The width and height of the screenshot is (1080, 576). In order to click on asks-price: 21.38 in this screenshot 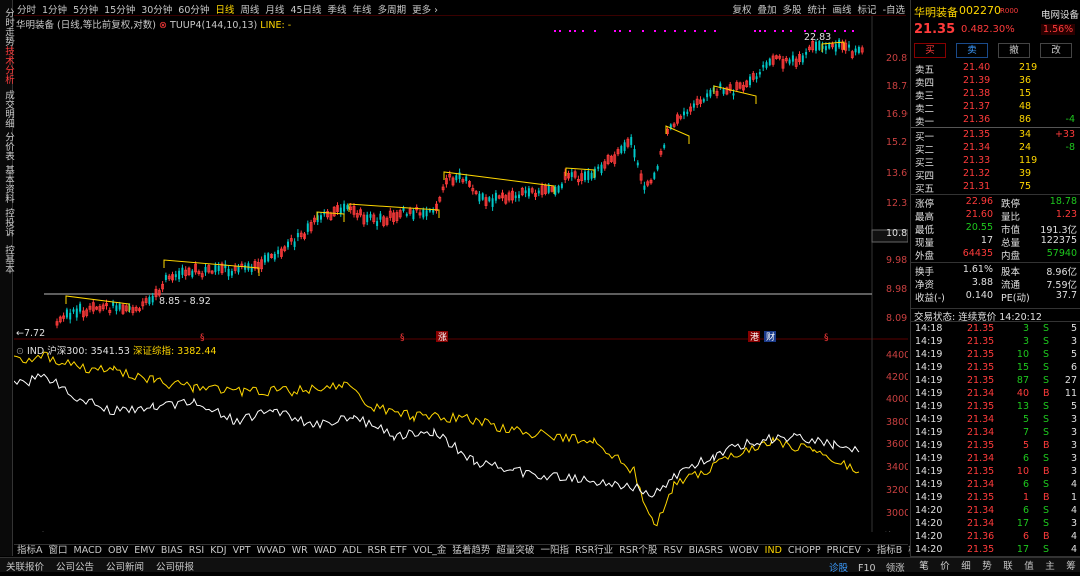, I will do `click(976, 93)`.